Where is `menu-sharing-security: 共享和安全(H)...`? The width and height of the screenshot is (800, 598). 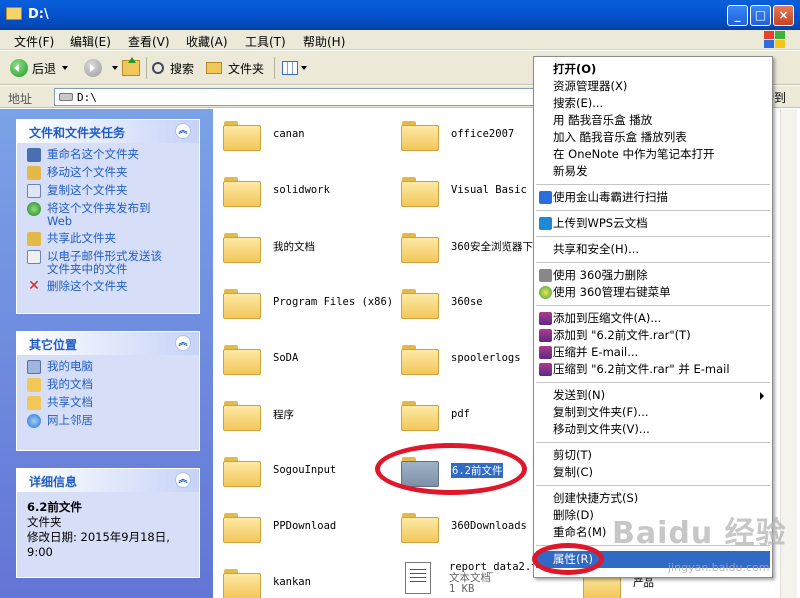
menu-sharing-security: 共享和安全(H)... is located at coordinates (653, 249).